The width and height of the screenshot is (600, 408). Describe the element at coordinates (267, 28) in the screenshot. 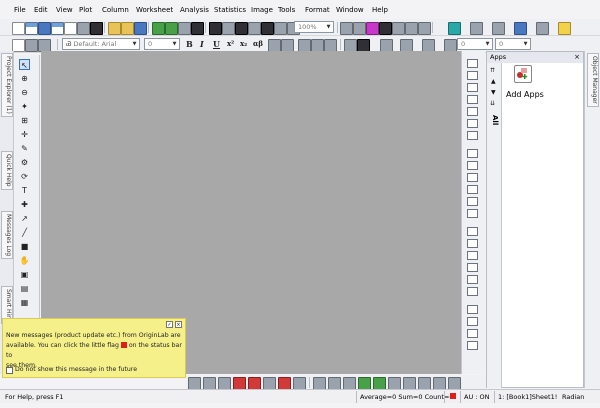

I see `export-graph-icon` at that location.